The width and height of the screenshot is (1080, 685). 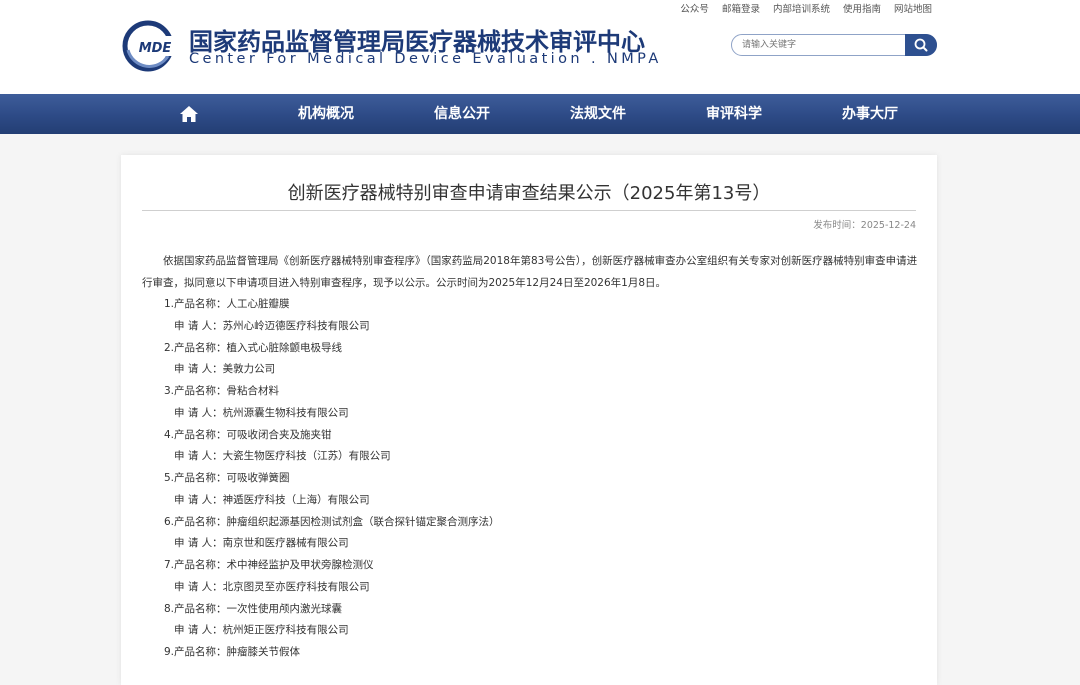 I want to click on applicant-name: 申 请 人：杭州矩正医疗科技有限公司, so click(x=261, y=630).